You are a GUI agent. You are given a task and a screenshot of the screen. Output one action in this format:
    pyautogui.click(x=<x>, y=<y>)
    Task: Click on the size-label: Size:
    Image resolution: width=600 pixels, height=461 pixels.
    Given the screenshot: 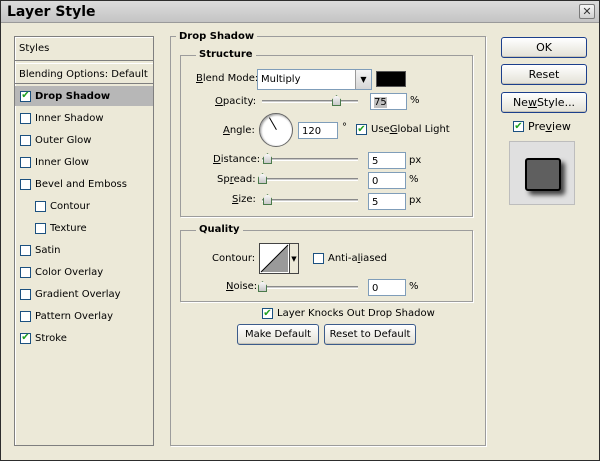 What is the action you would take?
    pyautogui.click(x=244, y=199)
    